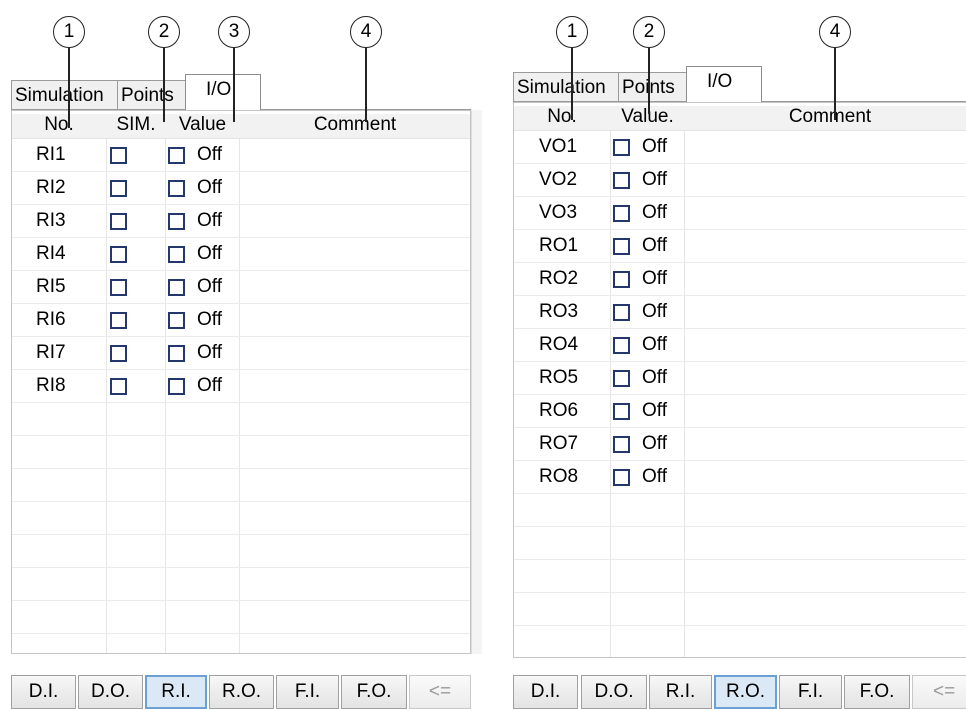 The height and width of the screenshot is (710, 966). Describe the element at coordinates (559, 278) in the screenshot. I see `point-number: RO2` at that location.